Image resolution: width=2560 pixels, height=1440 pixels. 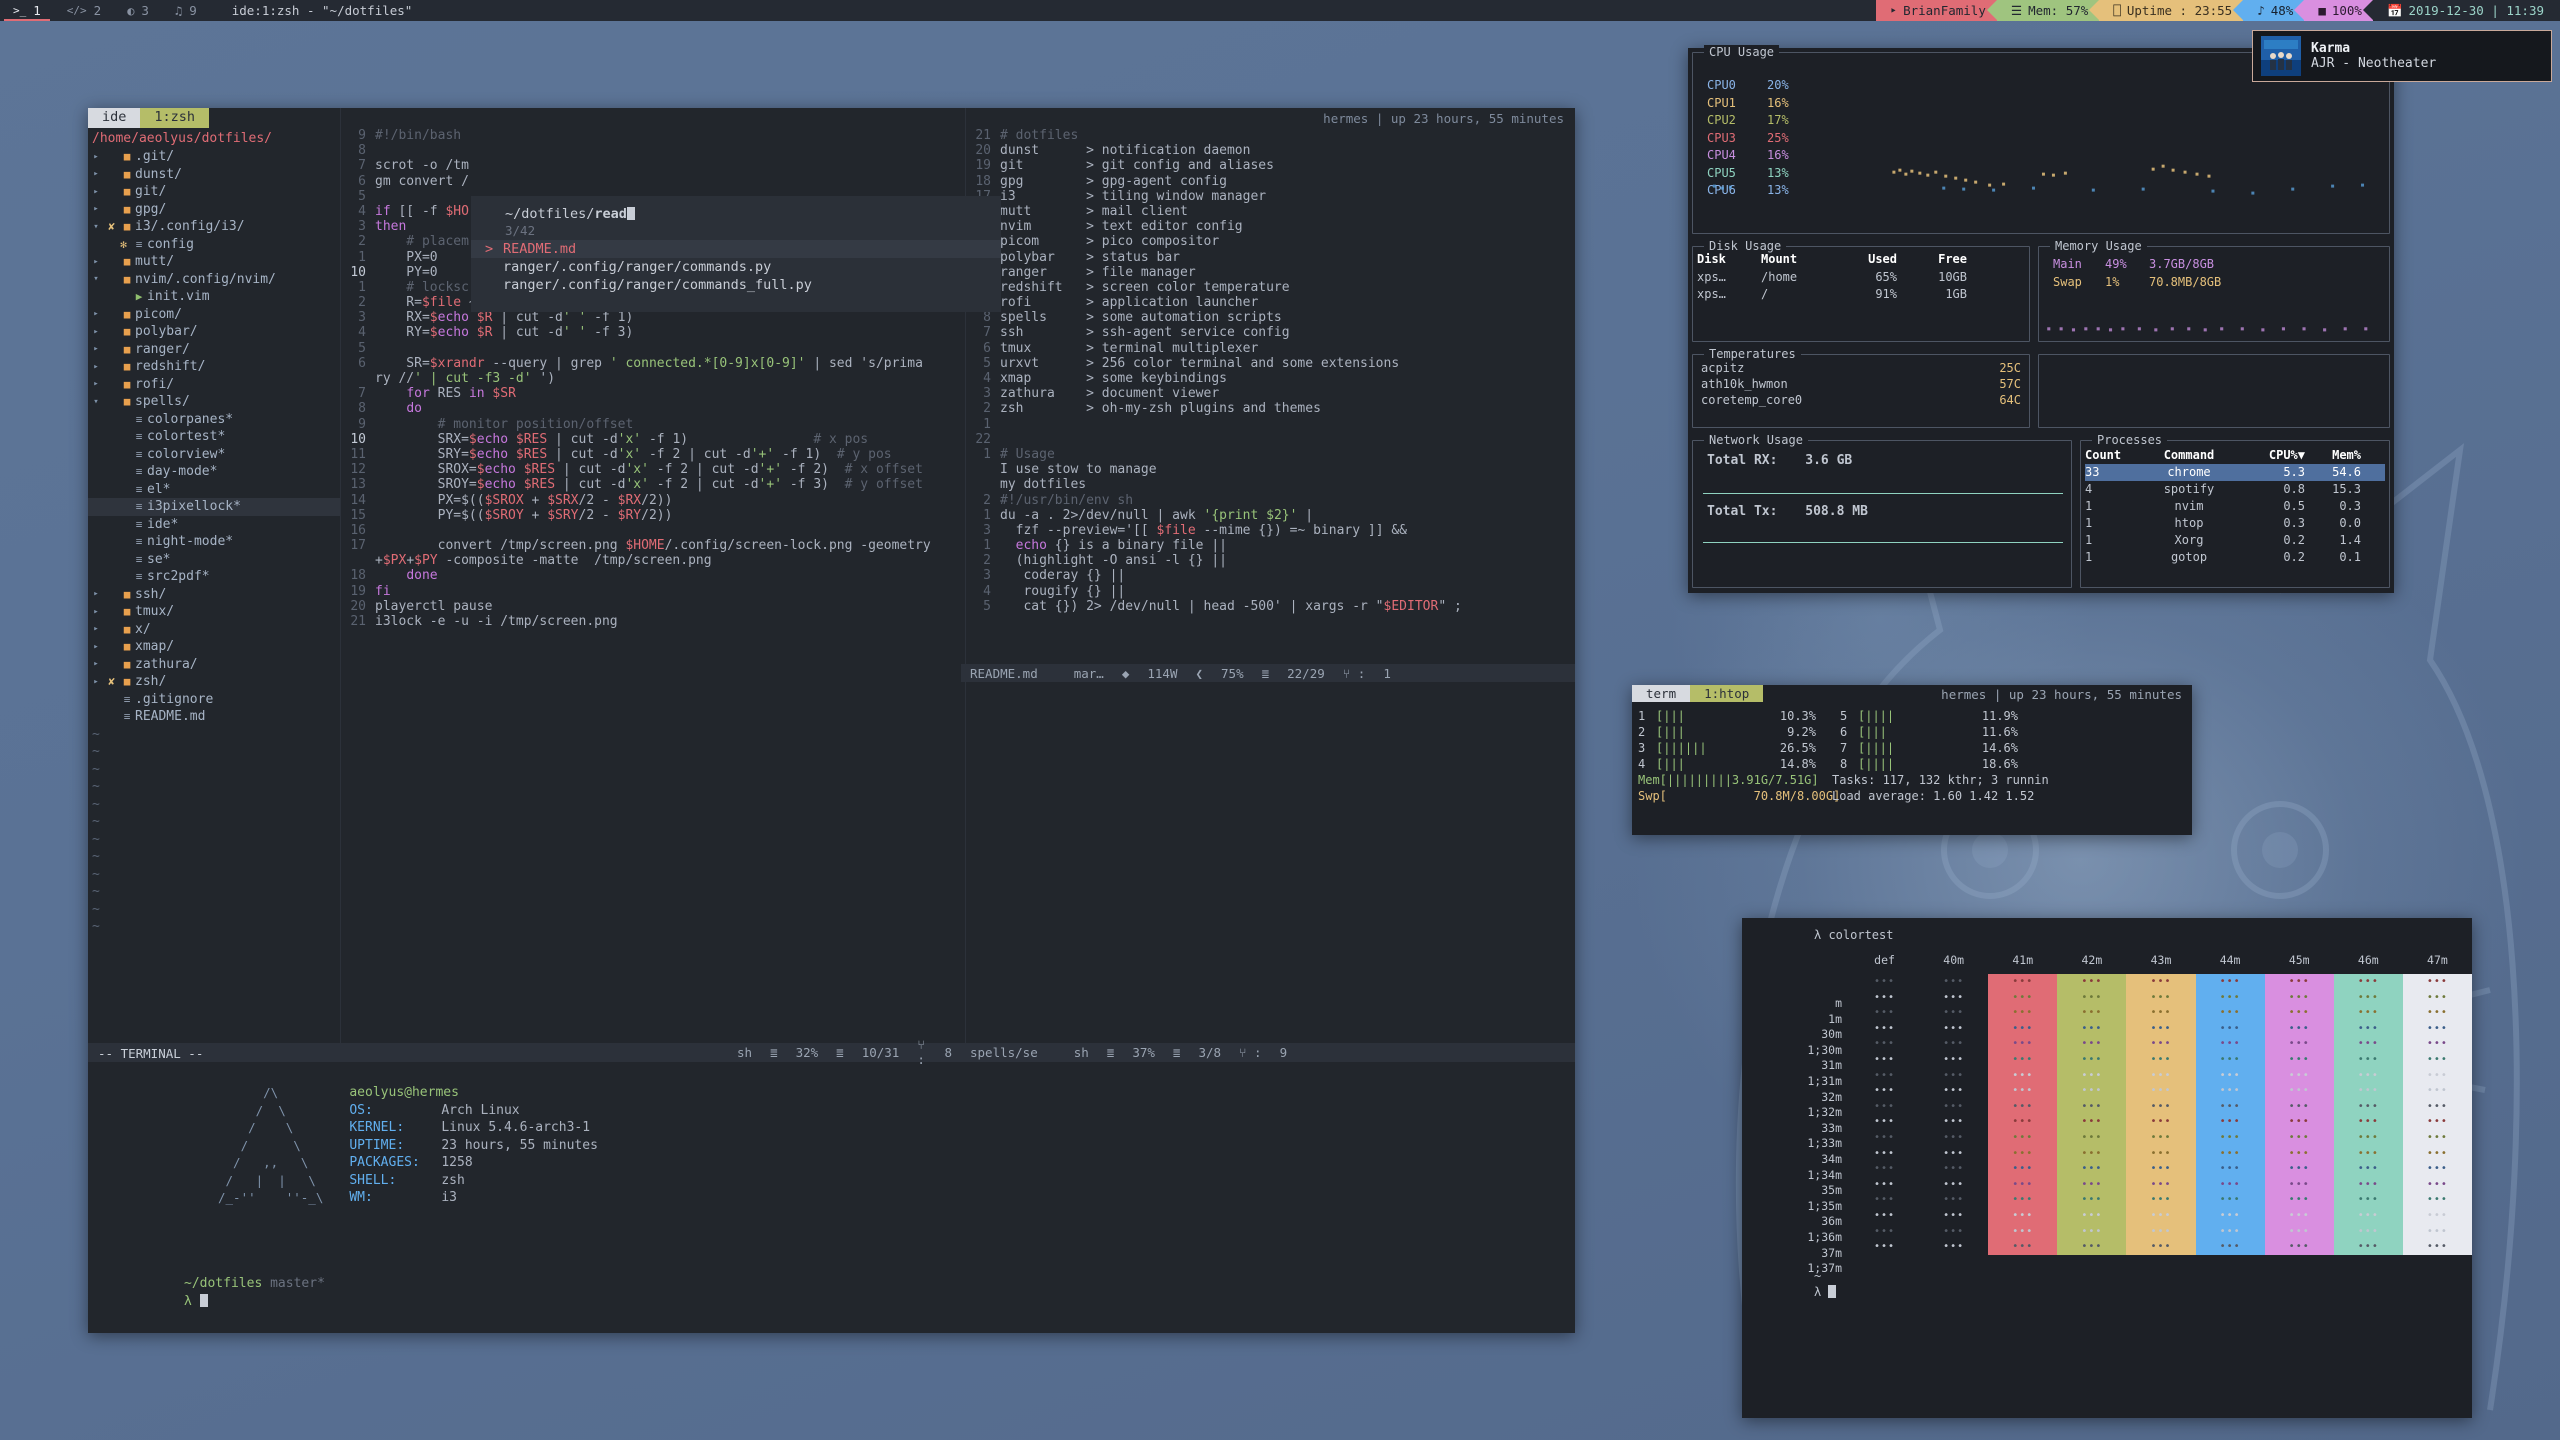 I want to click on tab-zsh: 1:zsh, so click(x=175, y=118).